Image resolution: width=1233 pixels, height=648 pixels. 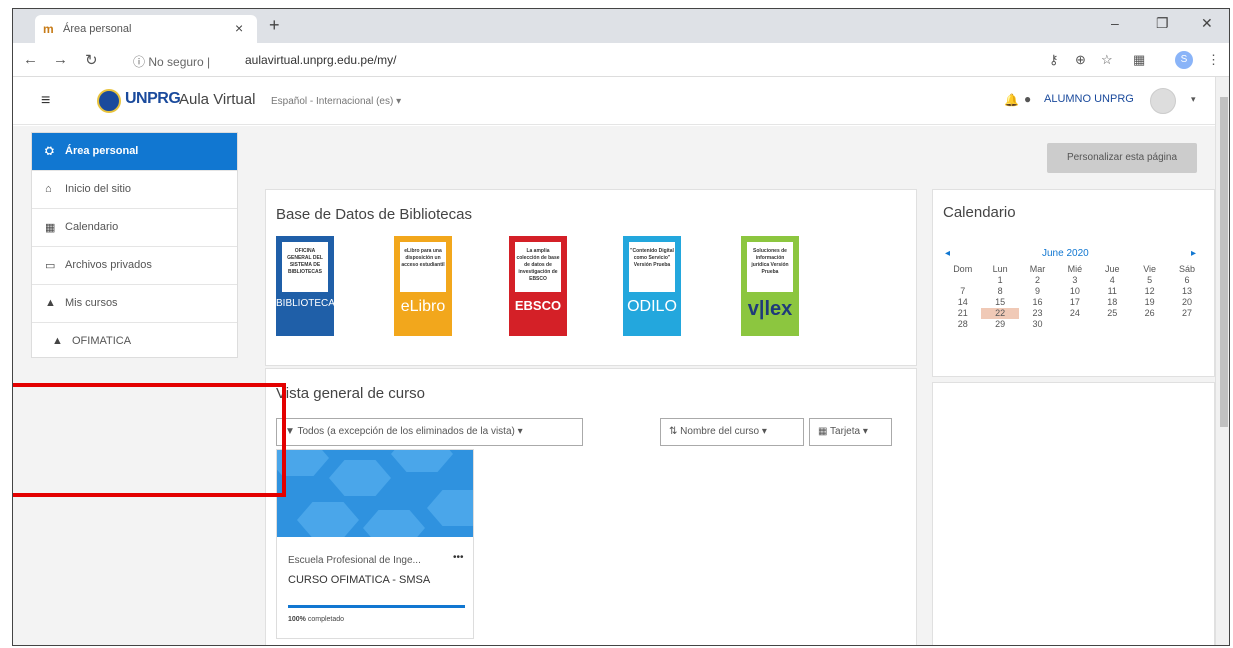 I want to click on calendar-week: 7 8 9 10 11 12 13, so click(x=1075, y=291).